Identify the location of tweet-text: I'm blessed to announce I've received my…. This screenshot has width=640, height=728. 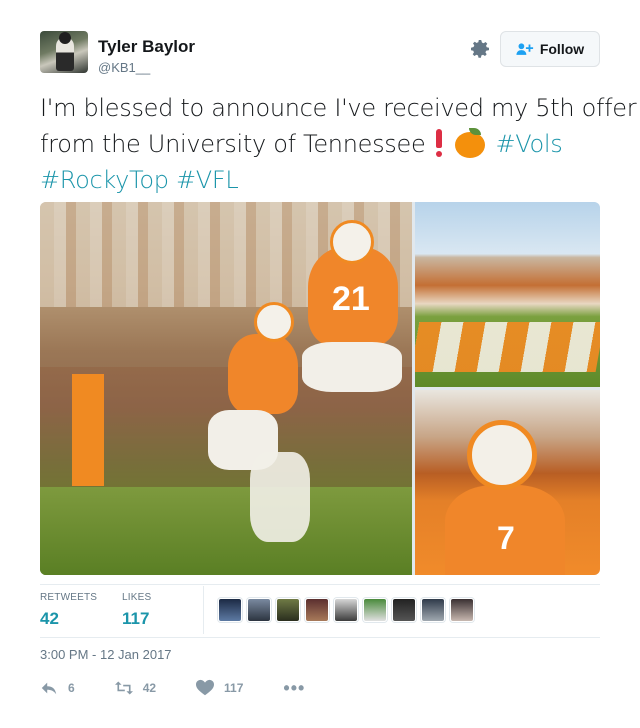
(338, 144).